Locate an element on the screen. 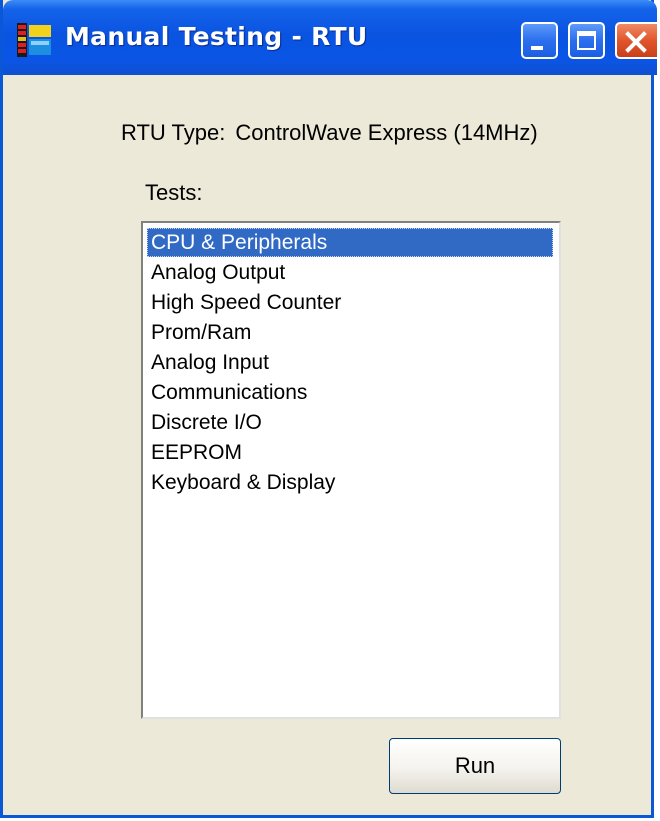 The width and height of the screenshot is (660, 821). rtu-type-value: ControlWave Express (14MHz) is located at coordinates (386, 132).